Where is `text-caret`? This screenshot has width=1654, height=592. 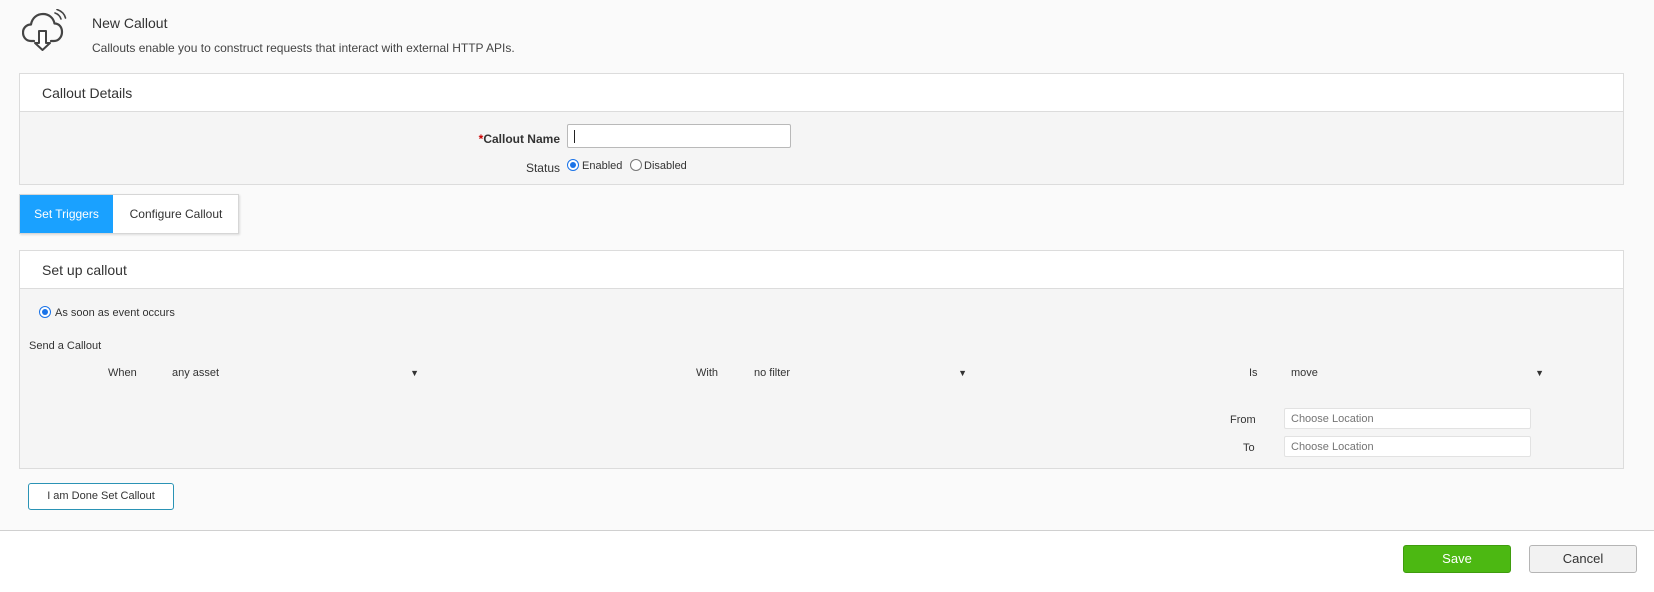 text-caret is located at coordinates (574, 136).